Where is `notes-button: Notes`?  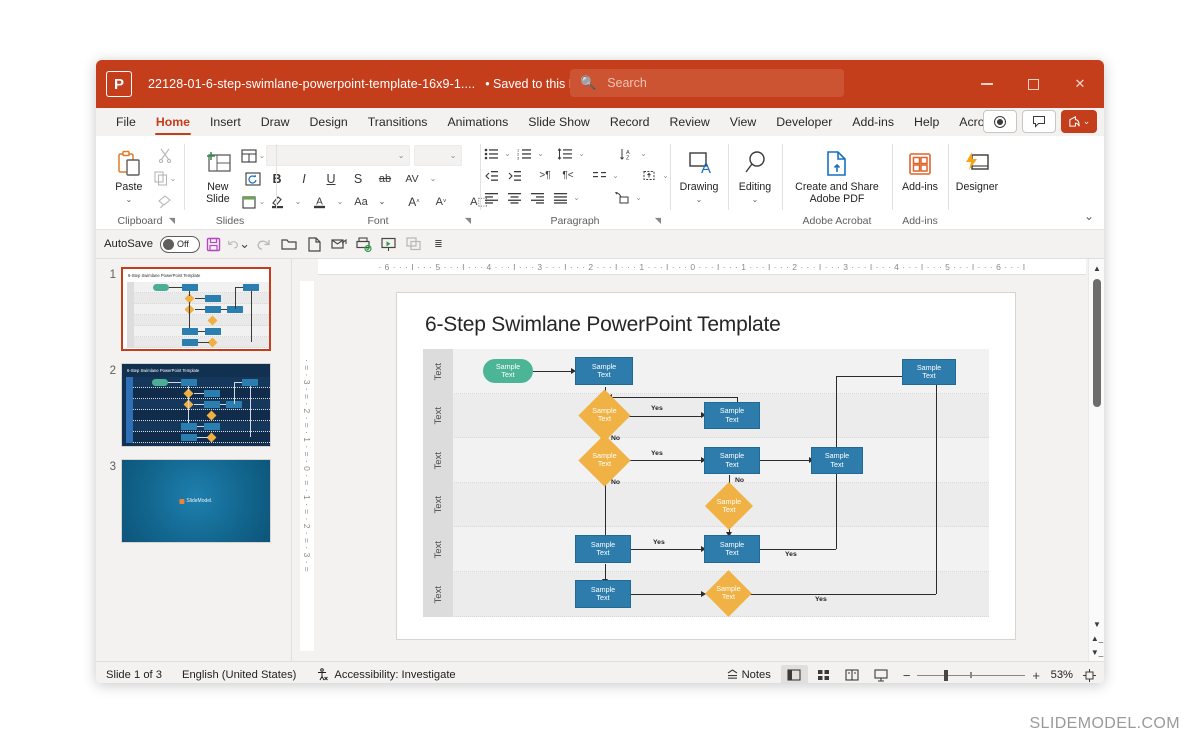
notes-button: Notes is located at coordinates (748, 675).